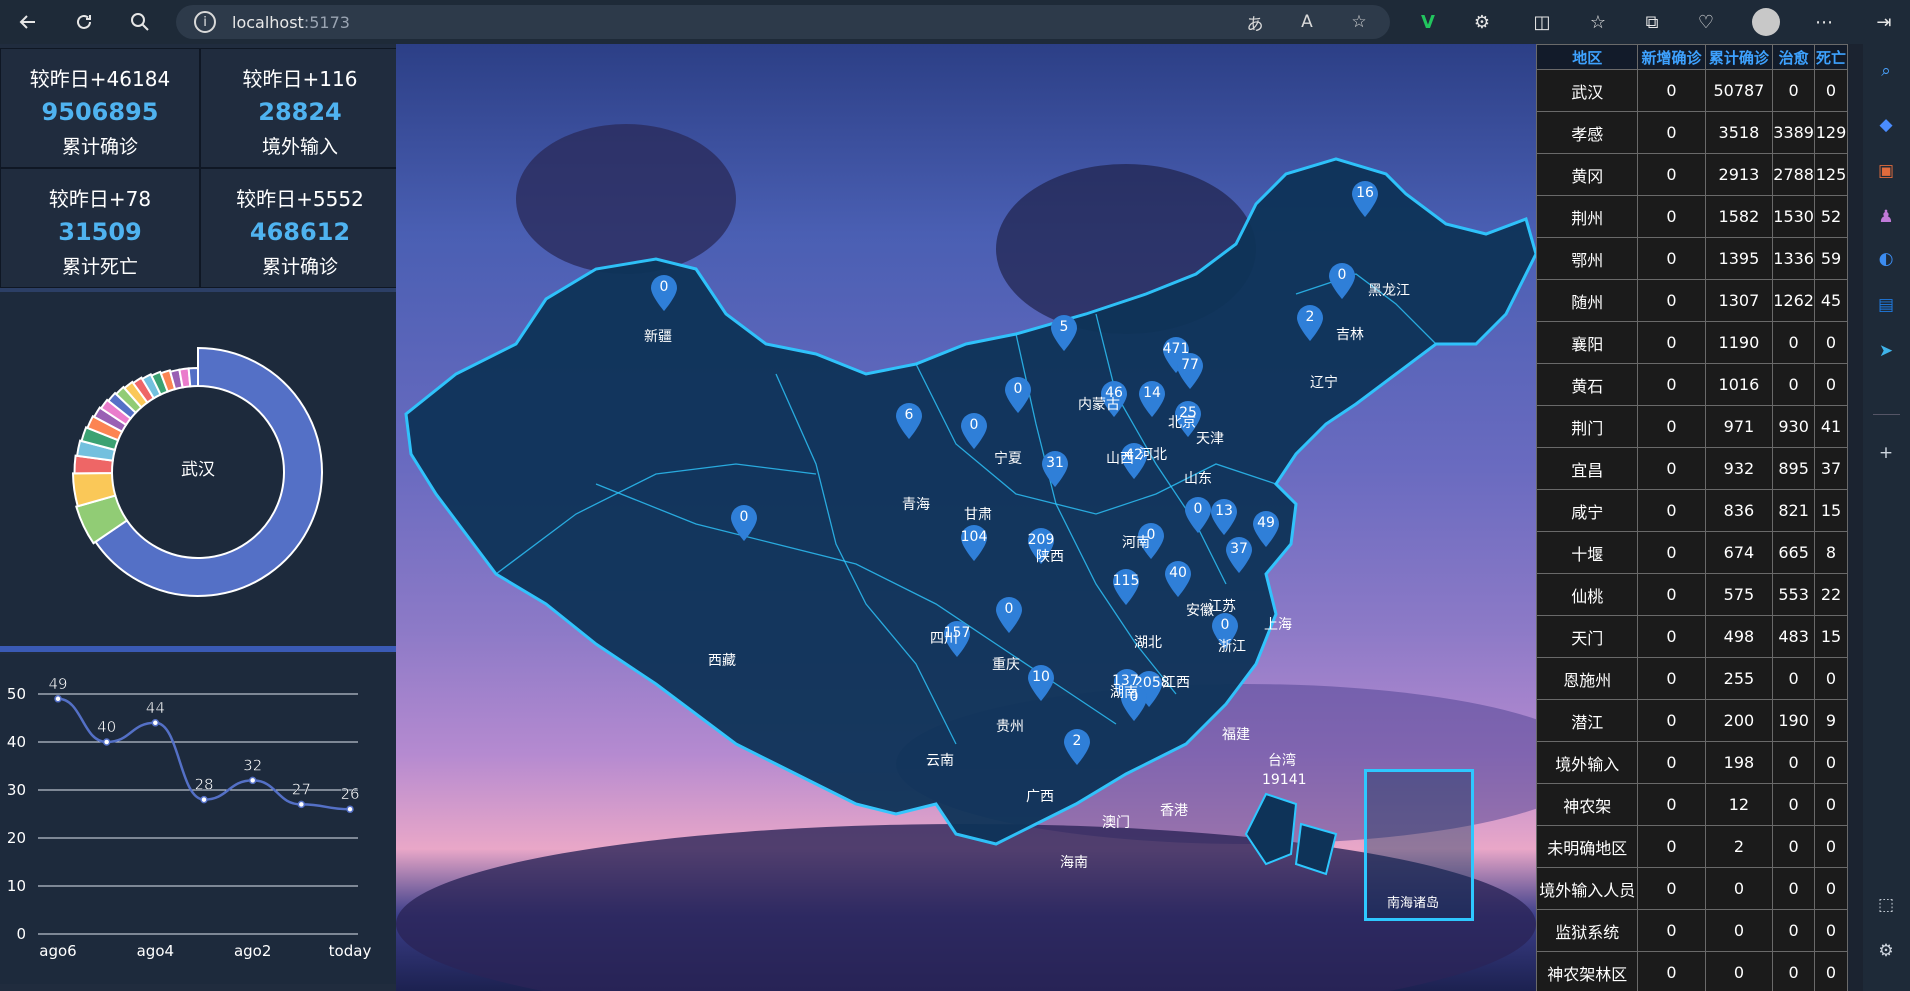 The width and height of the screenshot is (1910, 991). Describe the element at coordinates (1224, 517) in the screenshot. I see `map-pin-jiangsu: 13` at that location.